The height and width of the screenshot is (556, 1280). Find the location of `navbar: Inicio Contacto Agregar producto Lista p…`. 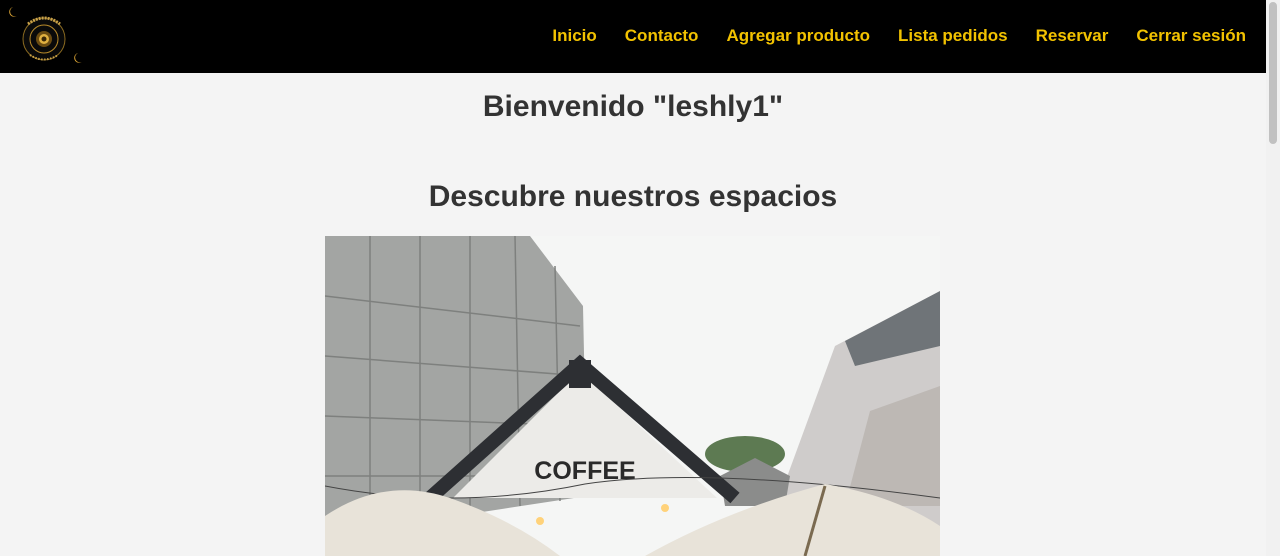

navbar: Inicio Contacto Agregar producto Lista p… is located at coordinates (633, 36).